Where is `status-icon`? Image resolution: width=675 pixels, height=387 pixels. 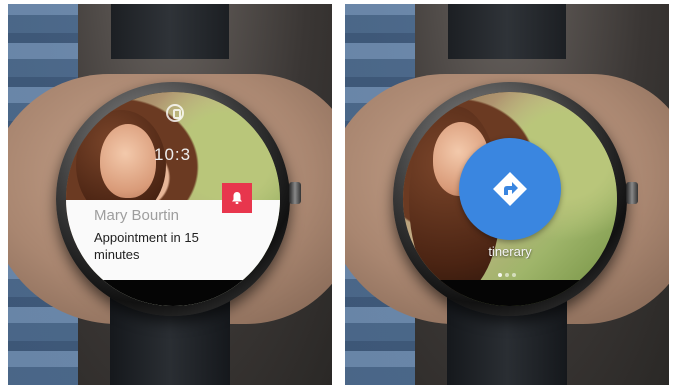
status-icon is located at coordinates (175, 113).